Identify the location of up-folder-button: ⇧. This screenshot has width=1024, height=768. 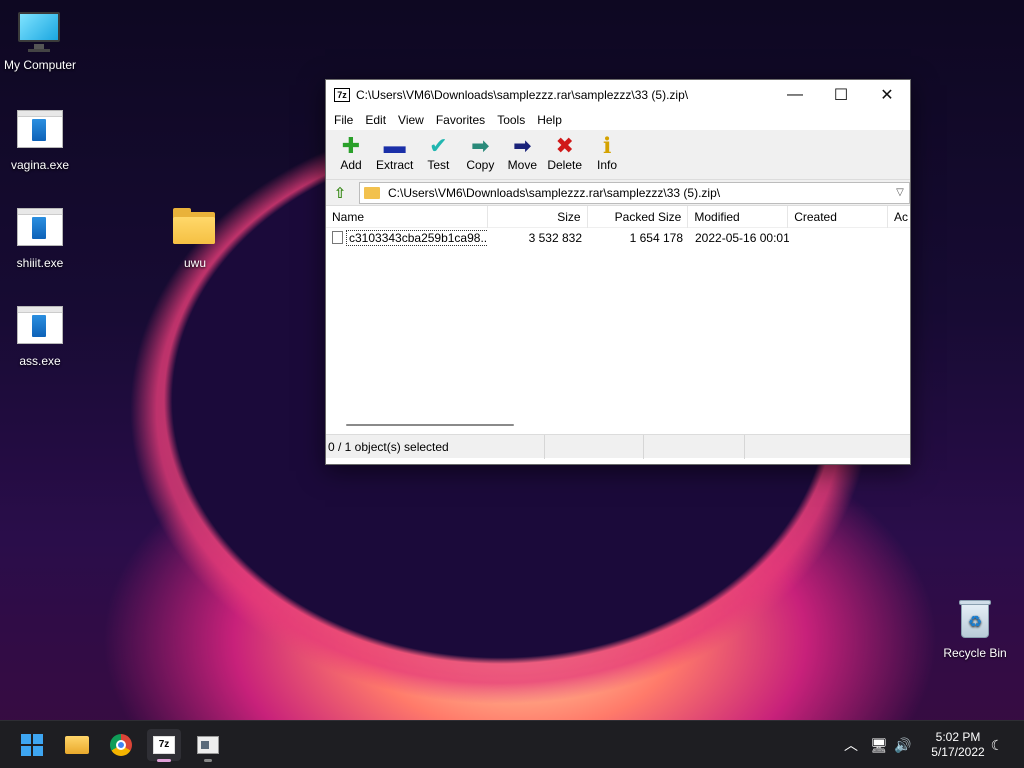
(340, 193).